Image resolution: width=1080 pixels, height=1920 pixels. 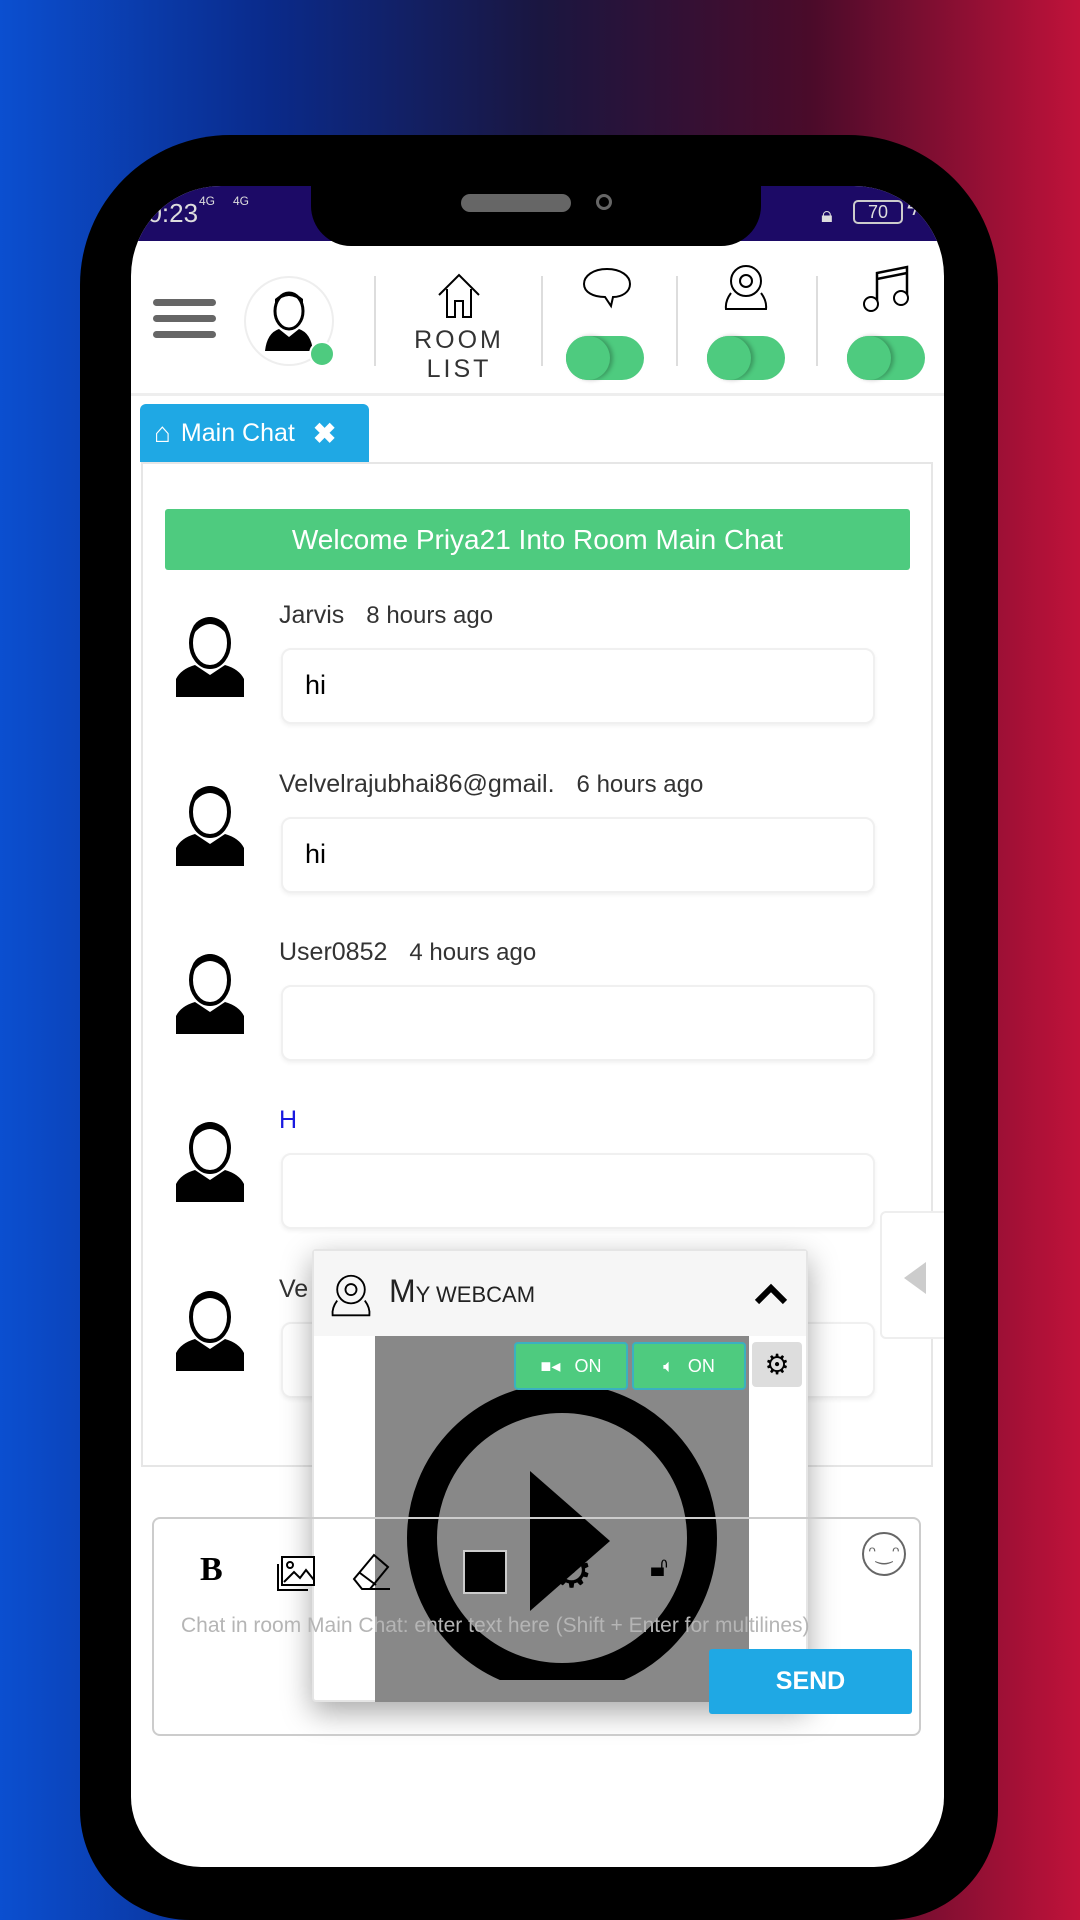 I want to click on tab-label: Main Chat, so click(x=237, y=432).